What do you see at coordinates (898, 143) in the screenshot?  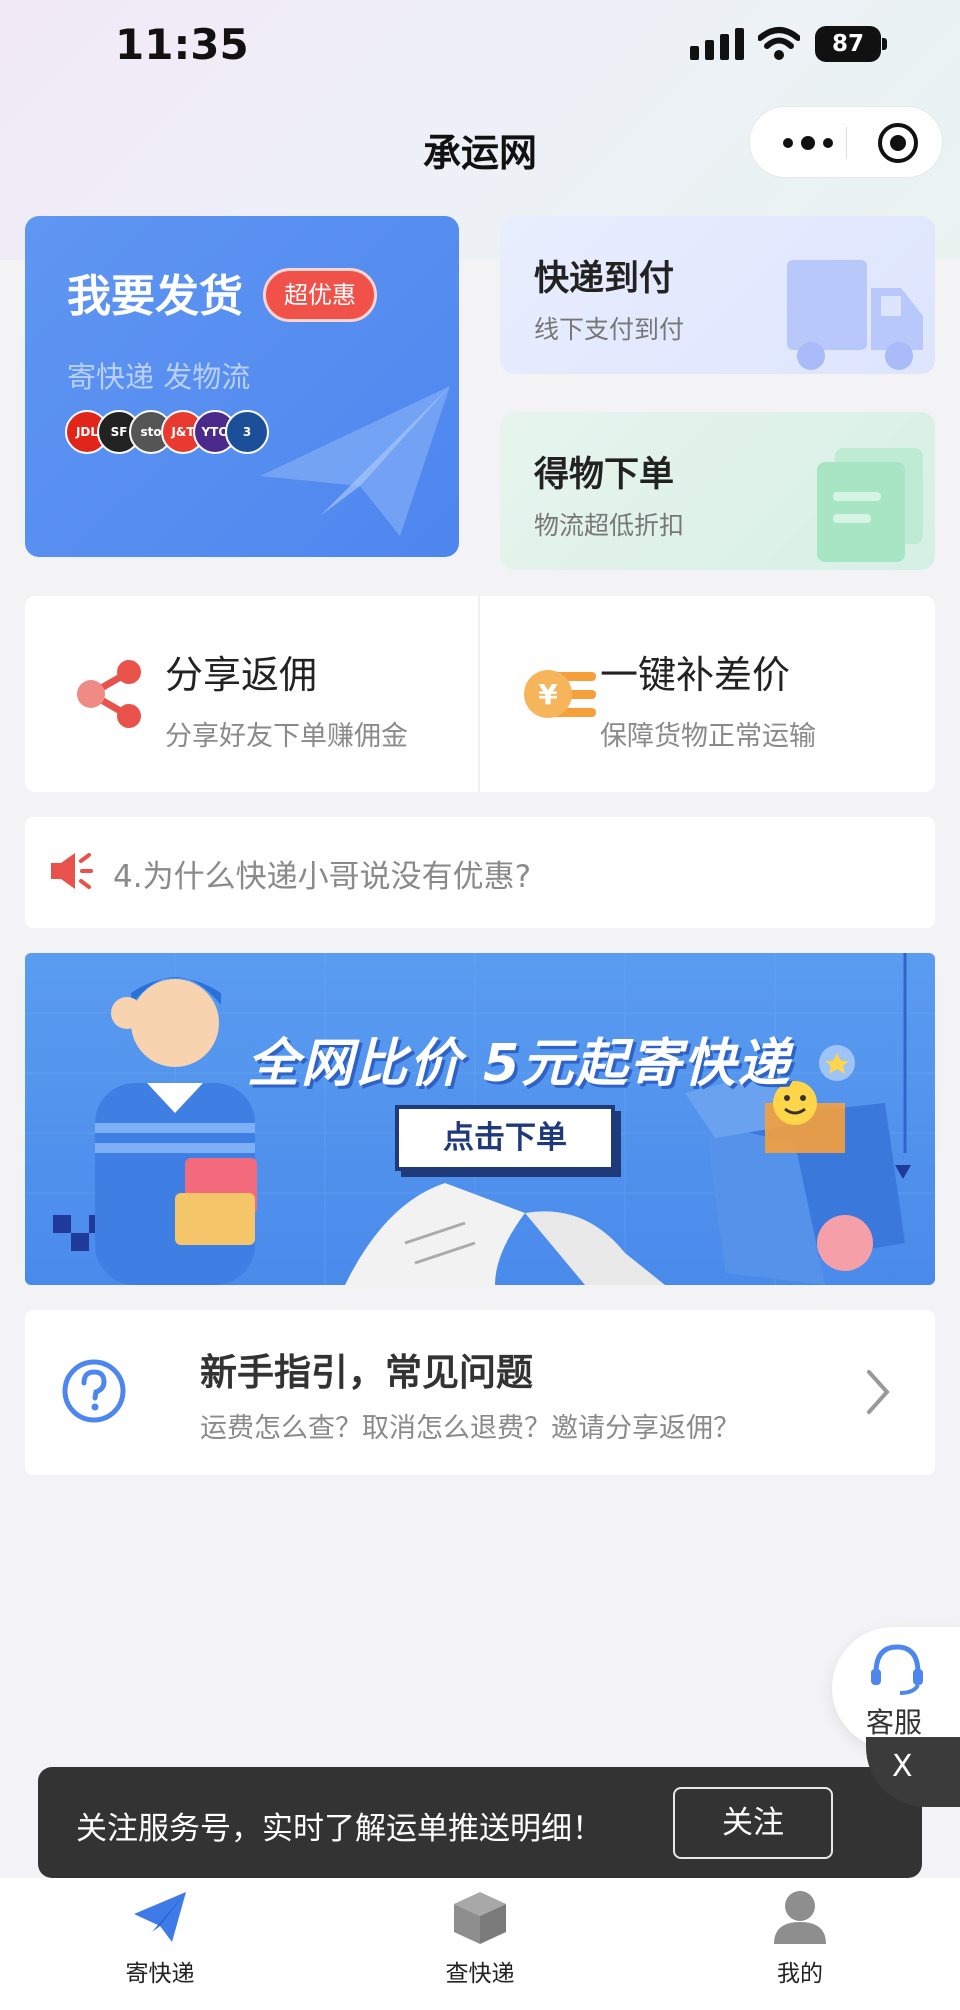 I see `close-miniprogram-icon` at bounding box center [898, 143].